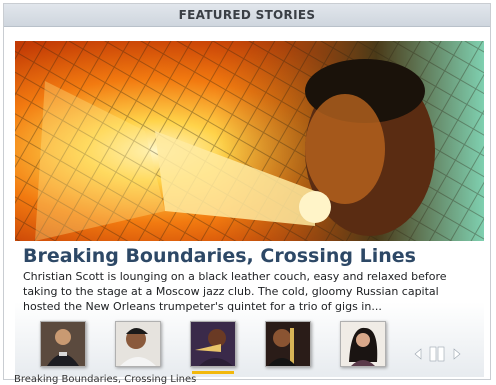 This screenshot has height=385, width=496. Describe the element at coordinates (105, 379) in the screenshot. I see `story-caption: Breaking Boundaries, Crossing Lines` at that location.